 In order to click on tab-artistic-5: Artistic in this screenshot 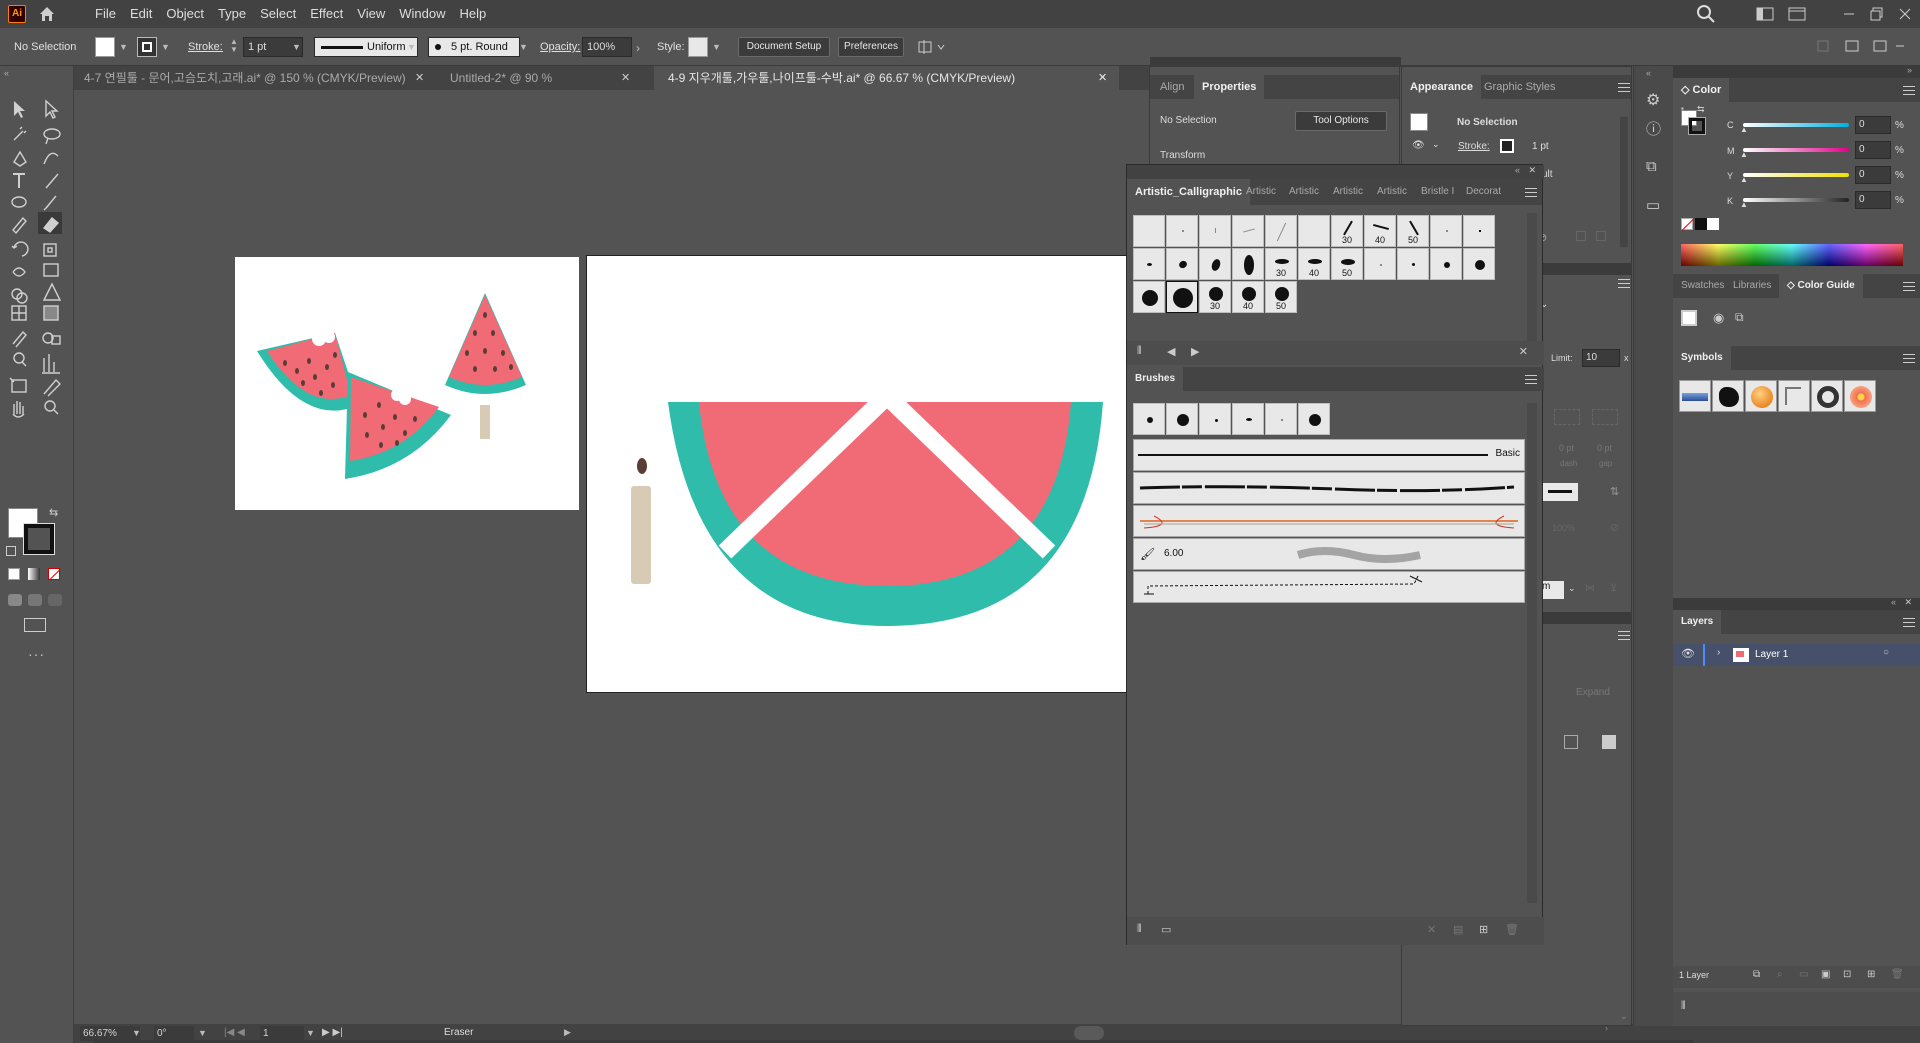, I will do `click(1392, 191)`.